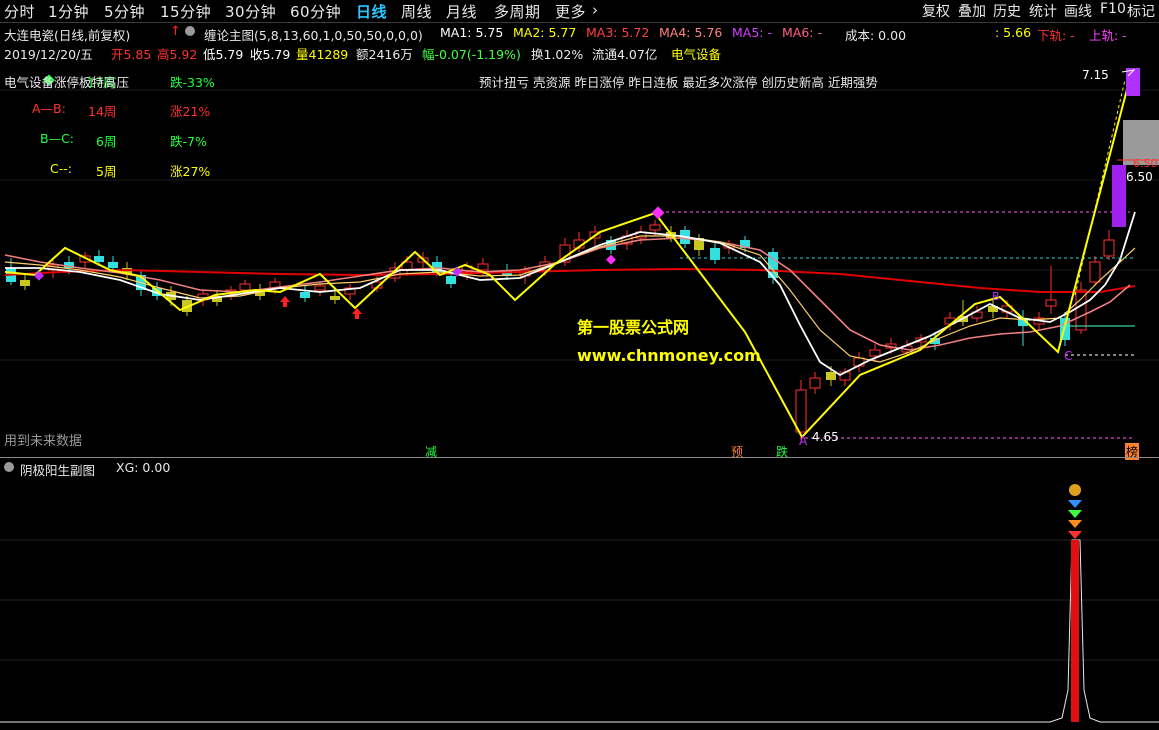  Describe the element at coordinates (669, 355) in the screenshot. I see `watermark-url: www.chnmoney.com` at that location.